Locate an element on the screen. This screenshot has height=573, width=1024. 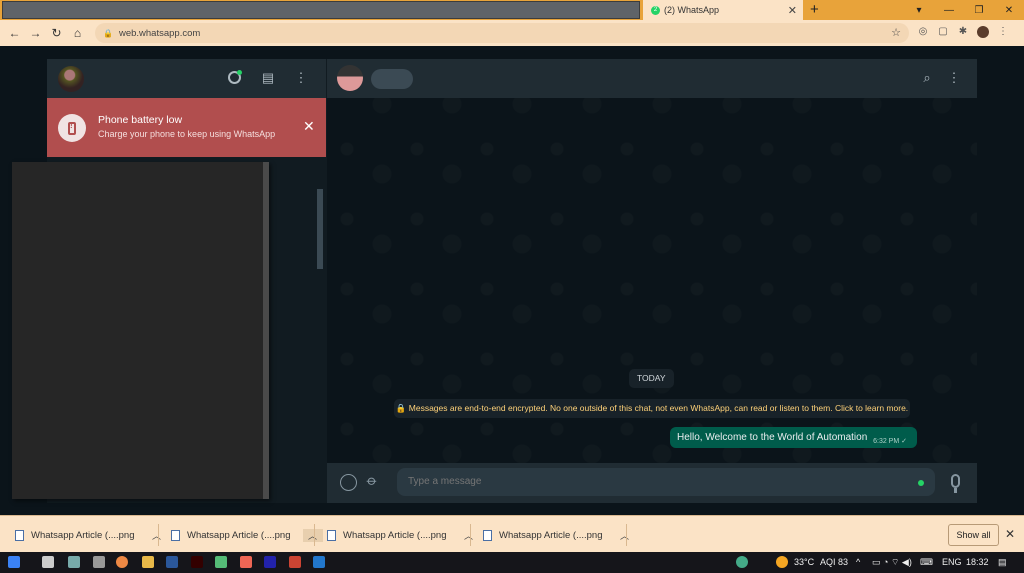
banner-subtitle: Charge your phone to keep using WhatsApp is located at coordinates (187, 134).